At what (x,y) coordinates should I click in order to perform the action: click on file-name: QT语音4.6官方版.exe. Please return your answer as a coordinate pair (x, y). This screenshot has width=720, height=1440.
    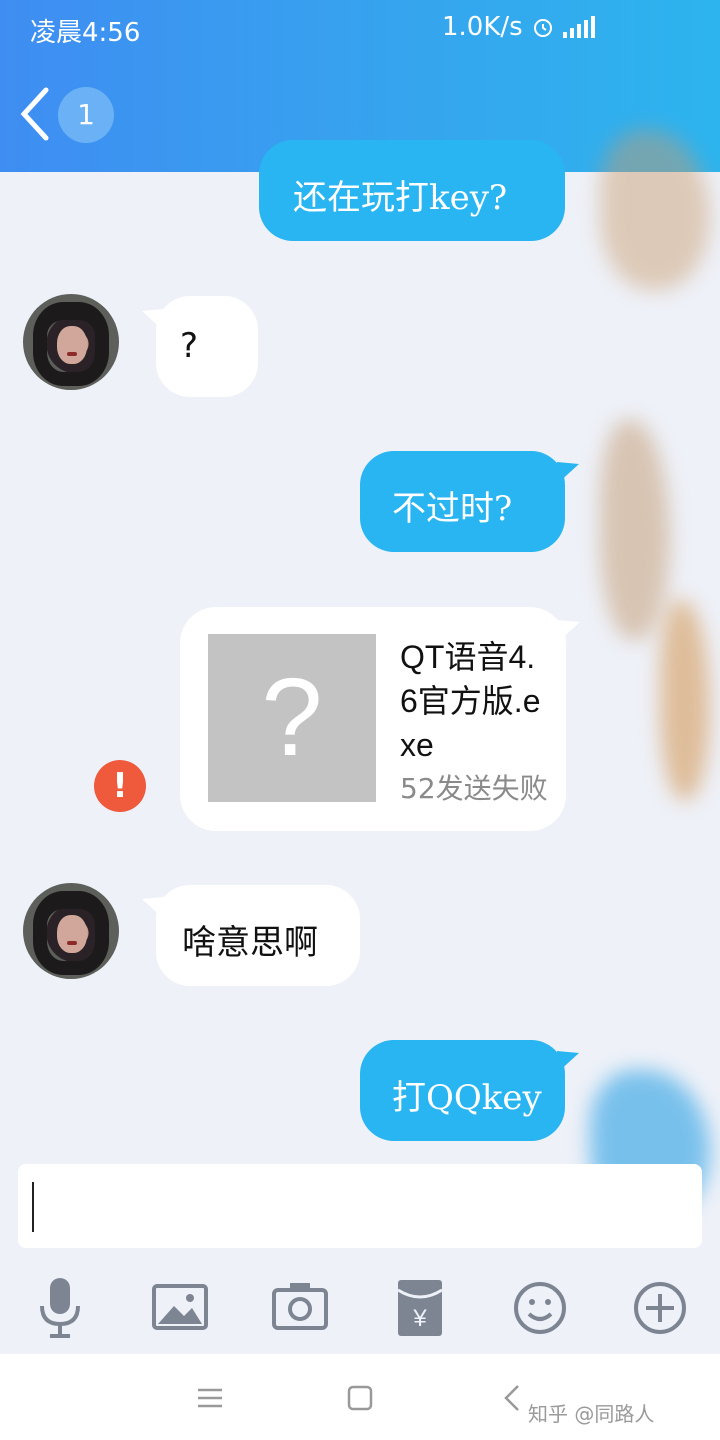
    Looking at the image, I should click on (470, 701).